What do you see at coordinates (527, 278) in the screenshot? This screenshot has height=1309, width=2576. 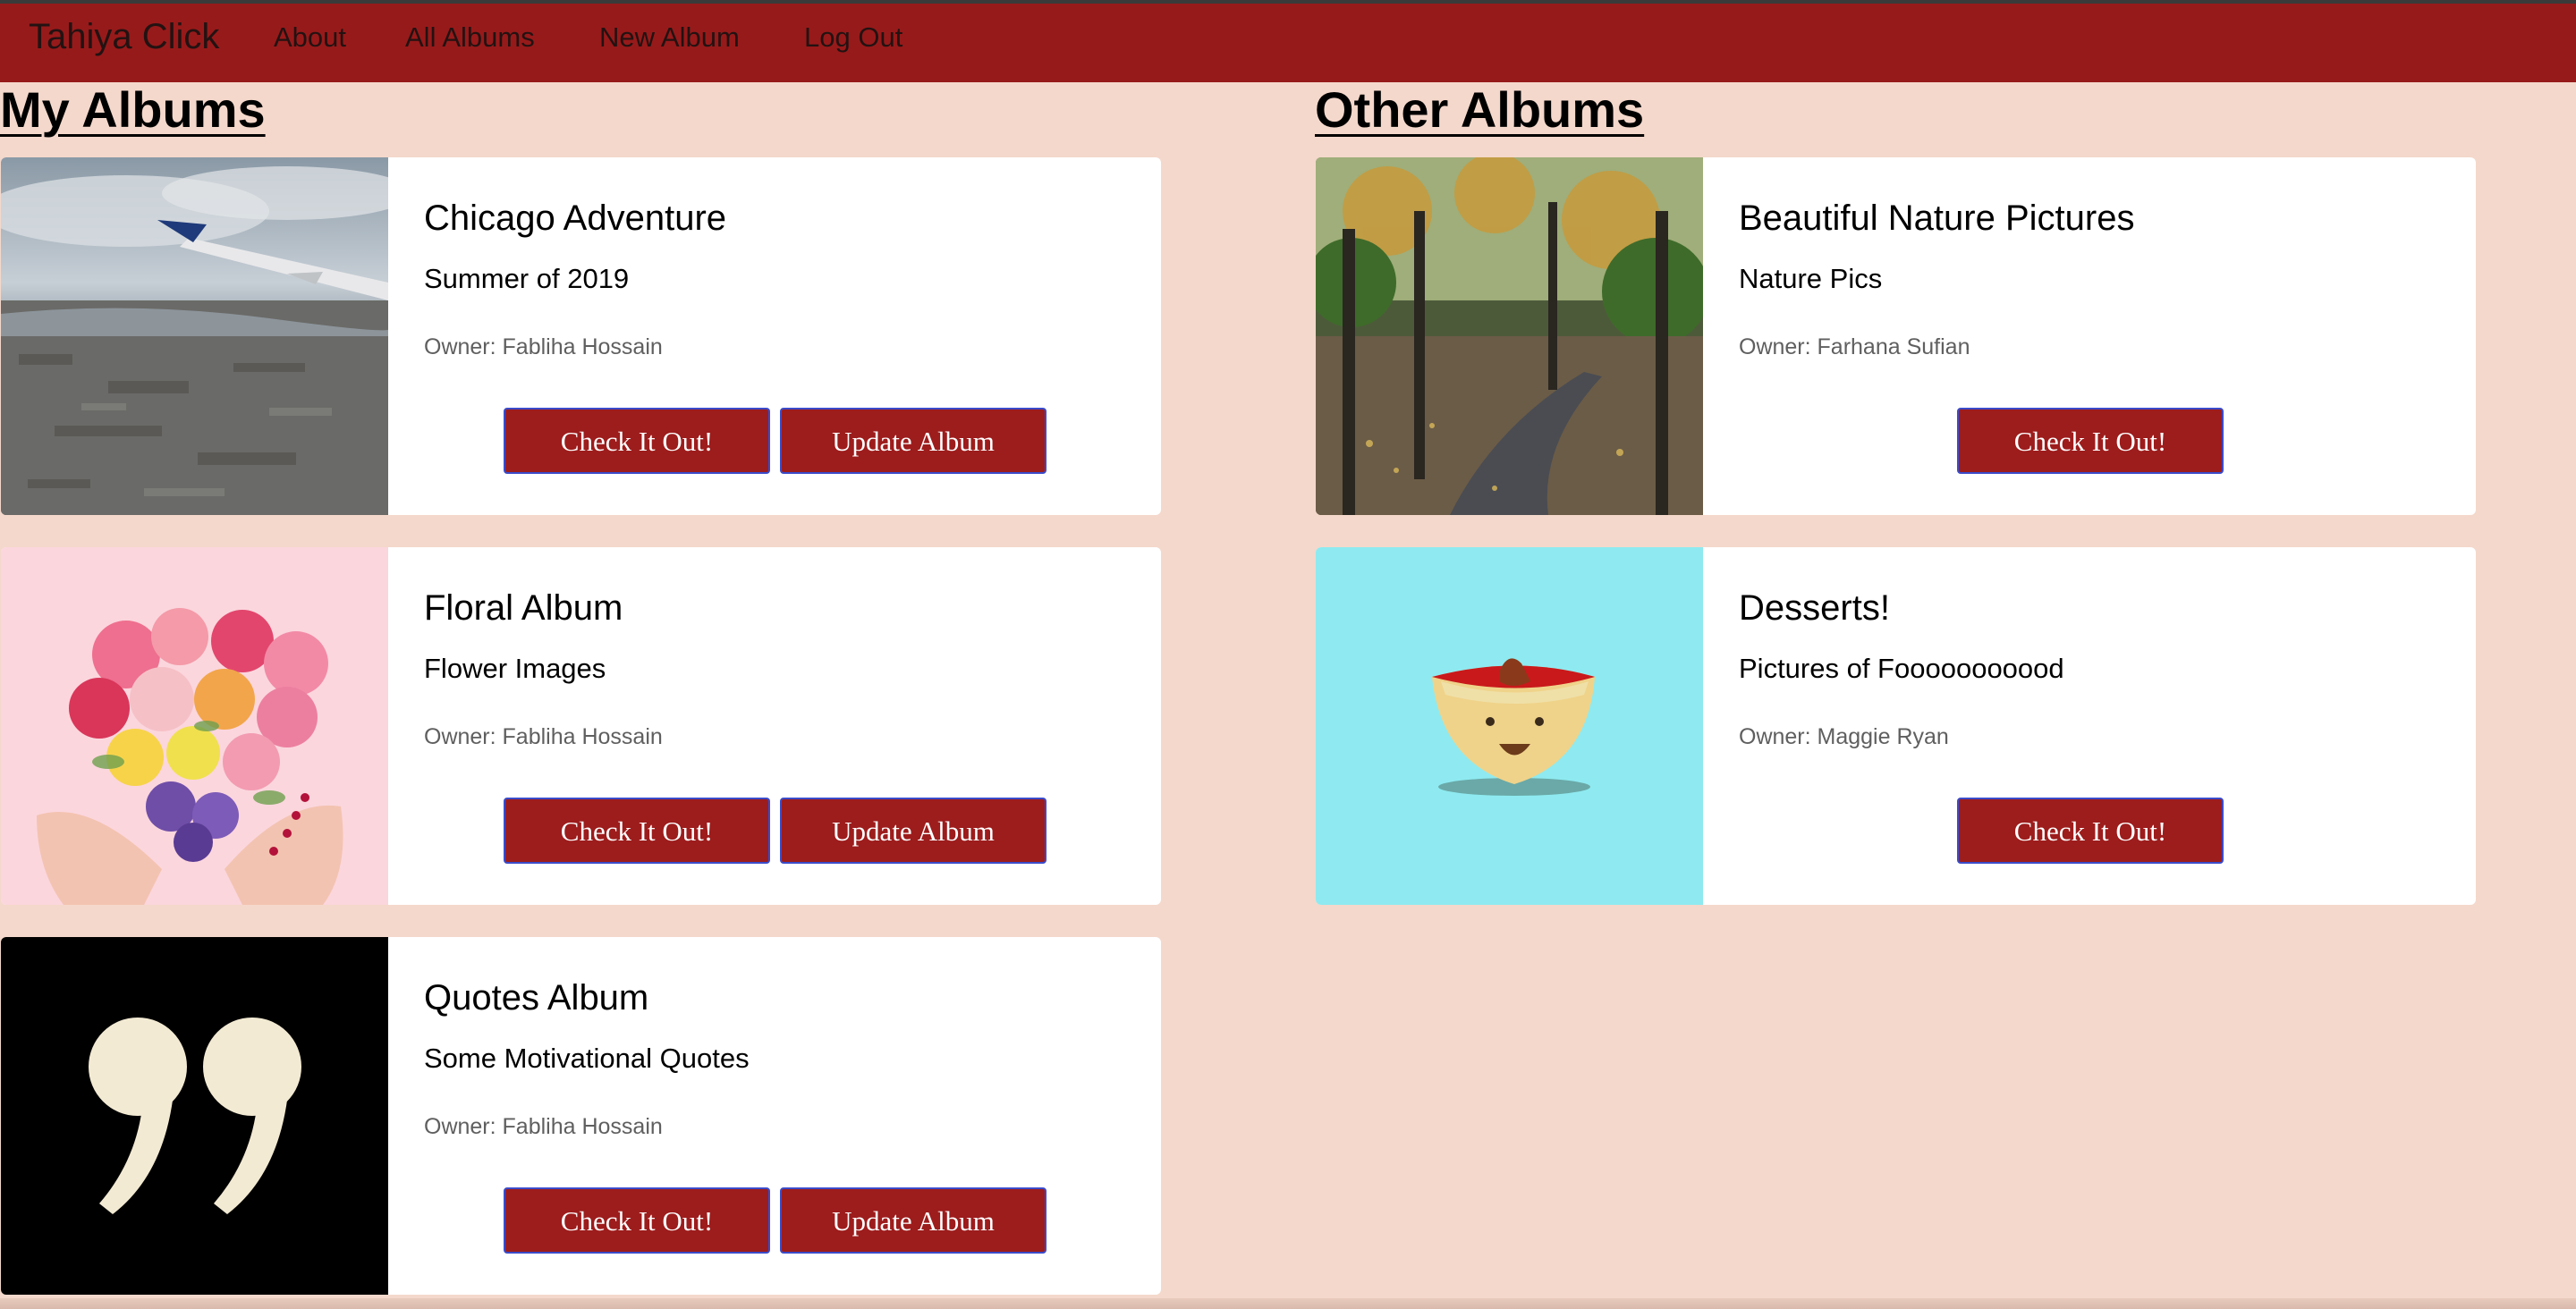 I see `album-subtitle: Summer of 2019` at bounding box center [527, 278].